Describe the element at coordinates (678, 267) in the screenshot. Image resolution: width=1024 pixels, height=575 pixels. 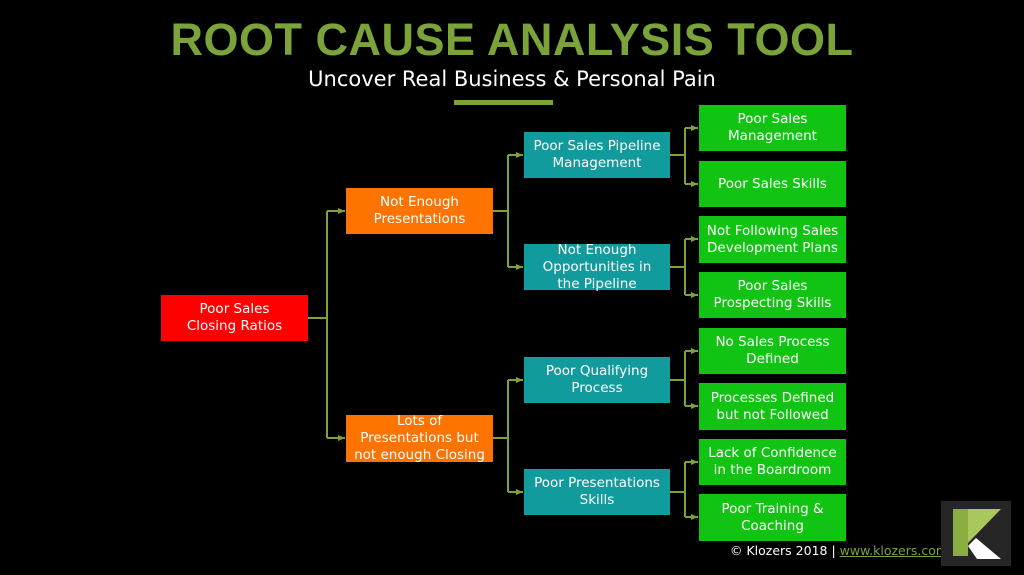
I see `connector-l2b` at that location.